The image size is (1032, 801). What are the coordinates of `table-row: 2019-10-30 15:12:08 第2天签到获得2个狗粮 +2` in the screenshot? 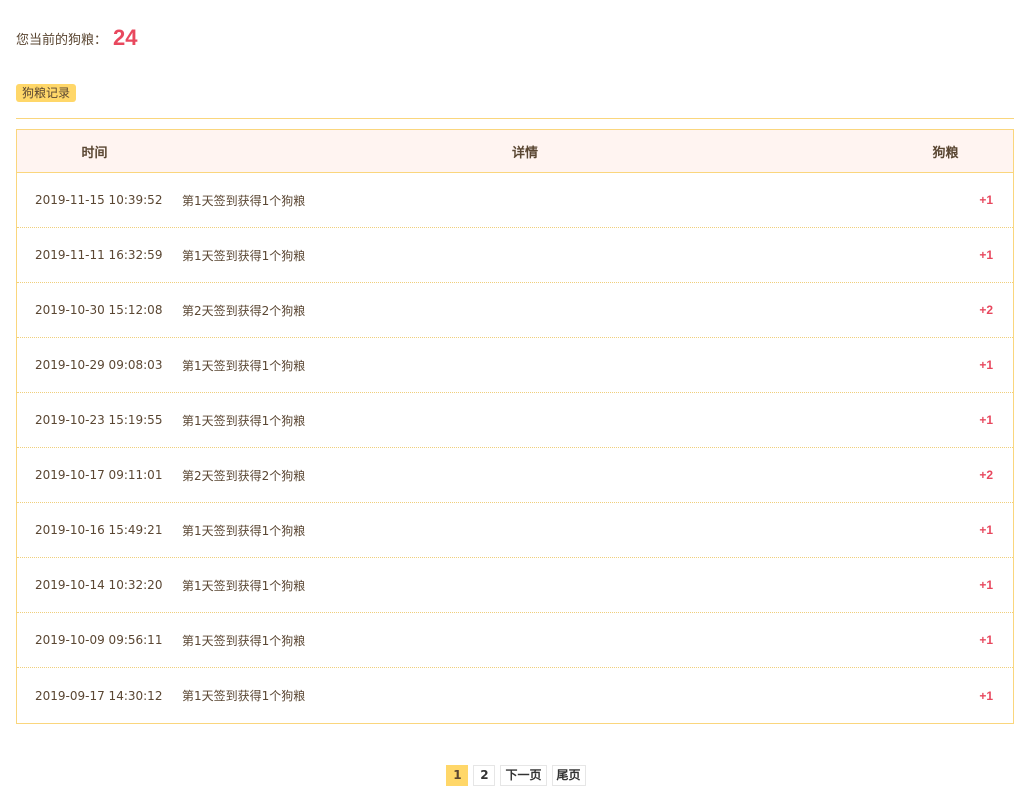 It's located at (515, 310).